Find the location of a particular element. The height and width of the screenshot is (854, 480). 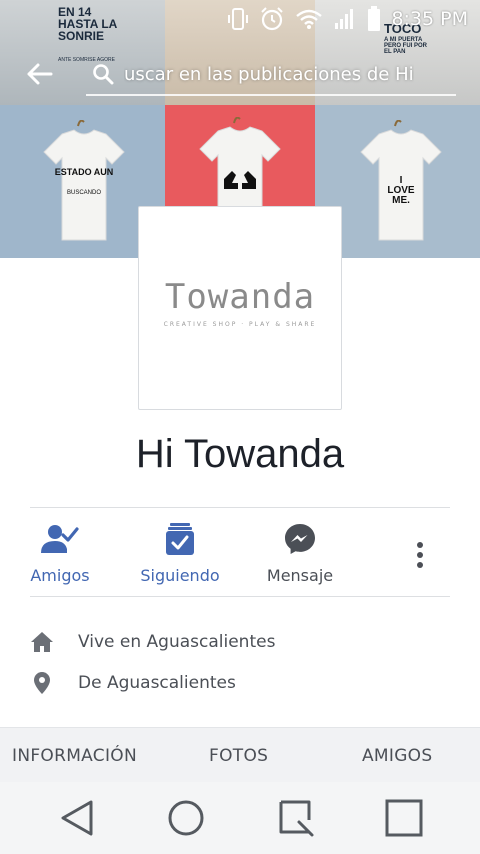

tab-photos: FOTOS is located at coordinates (238, 755).